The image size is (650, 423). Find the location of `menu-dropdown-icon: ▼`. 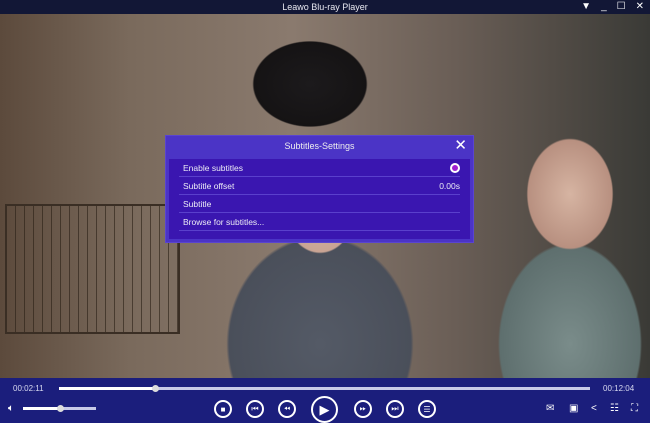

menu-dropdown-icon: ▼ is located at coordinates (586, 7).